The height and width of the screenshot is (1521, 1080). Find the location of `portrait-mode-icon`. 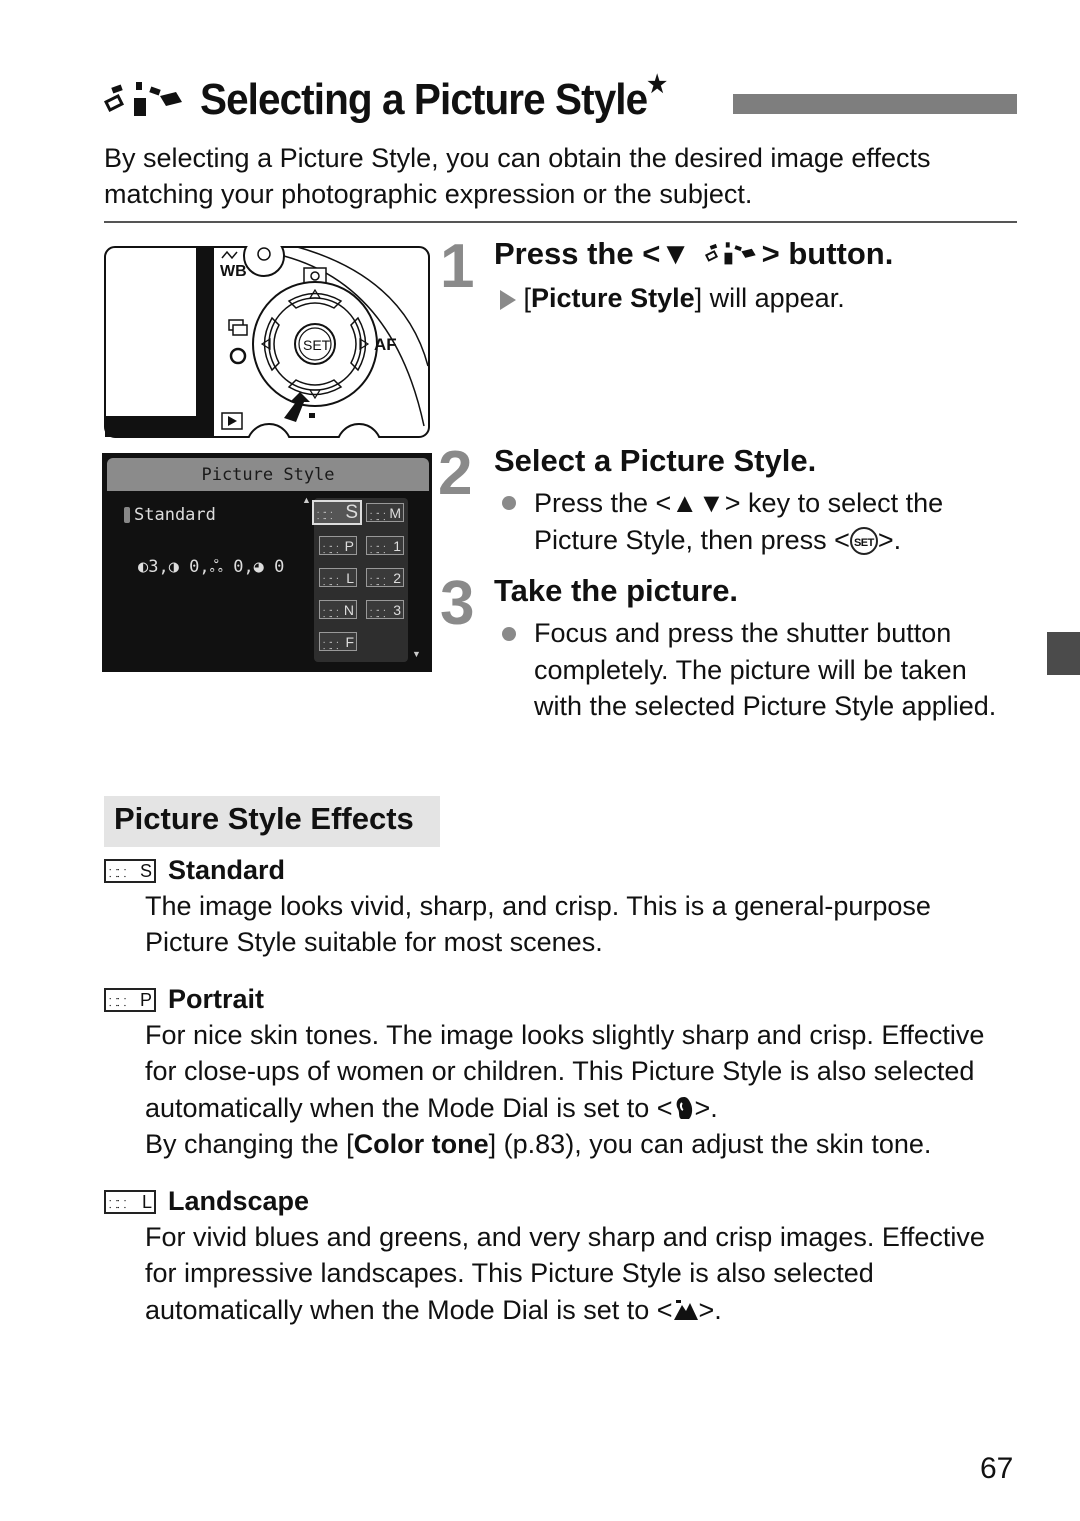

portrait-mode-icon is located at coordinates (684, 1107).